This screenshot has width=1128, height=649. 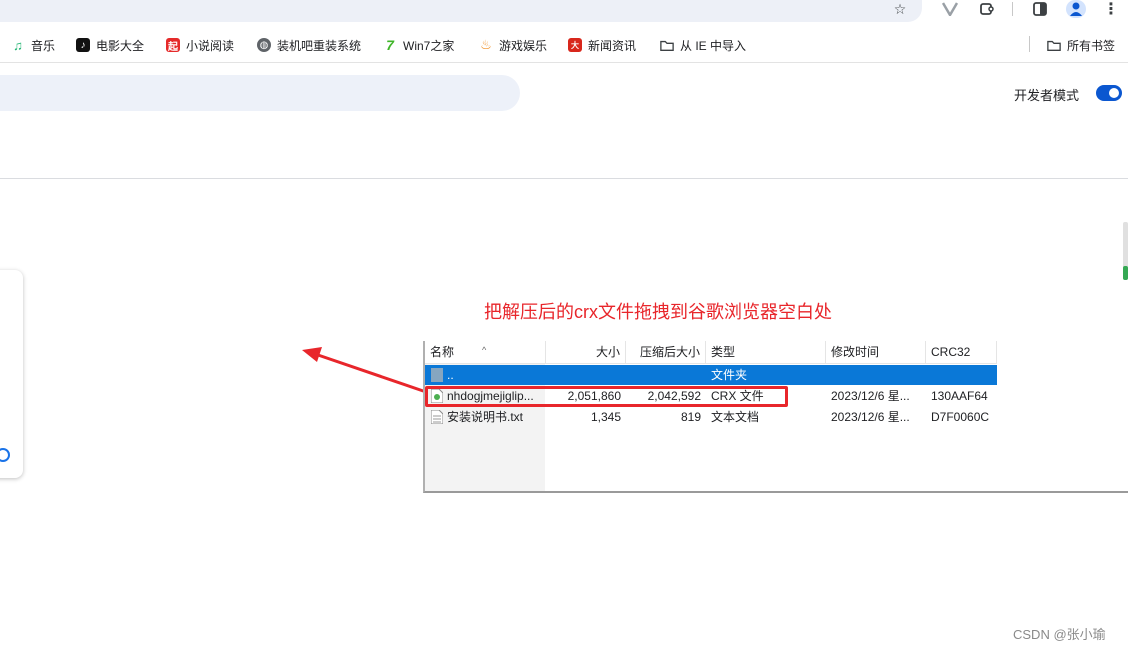 What do you see at coordinates (964, 375) in the screenshot?
I see `row-crc` at bounding box center [964, 375].